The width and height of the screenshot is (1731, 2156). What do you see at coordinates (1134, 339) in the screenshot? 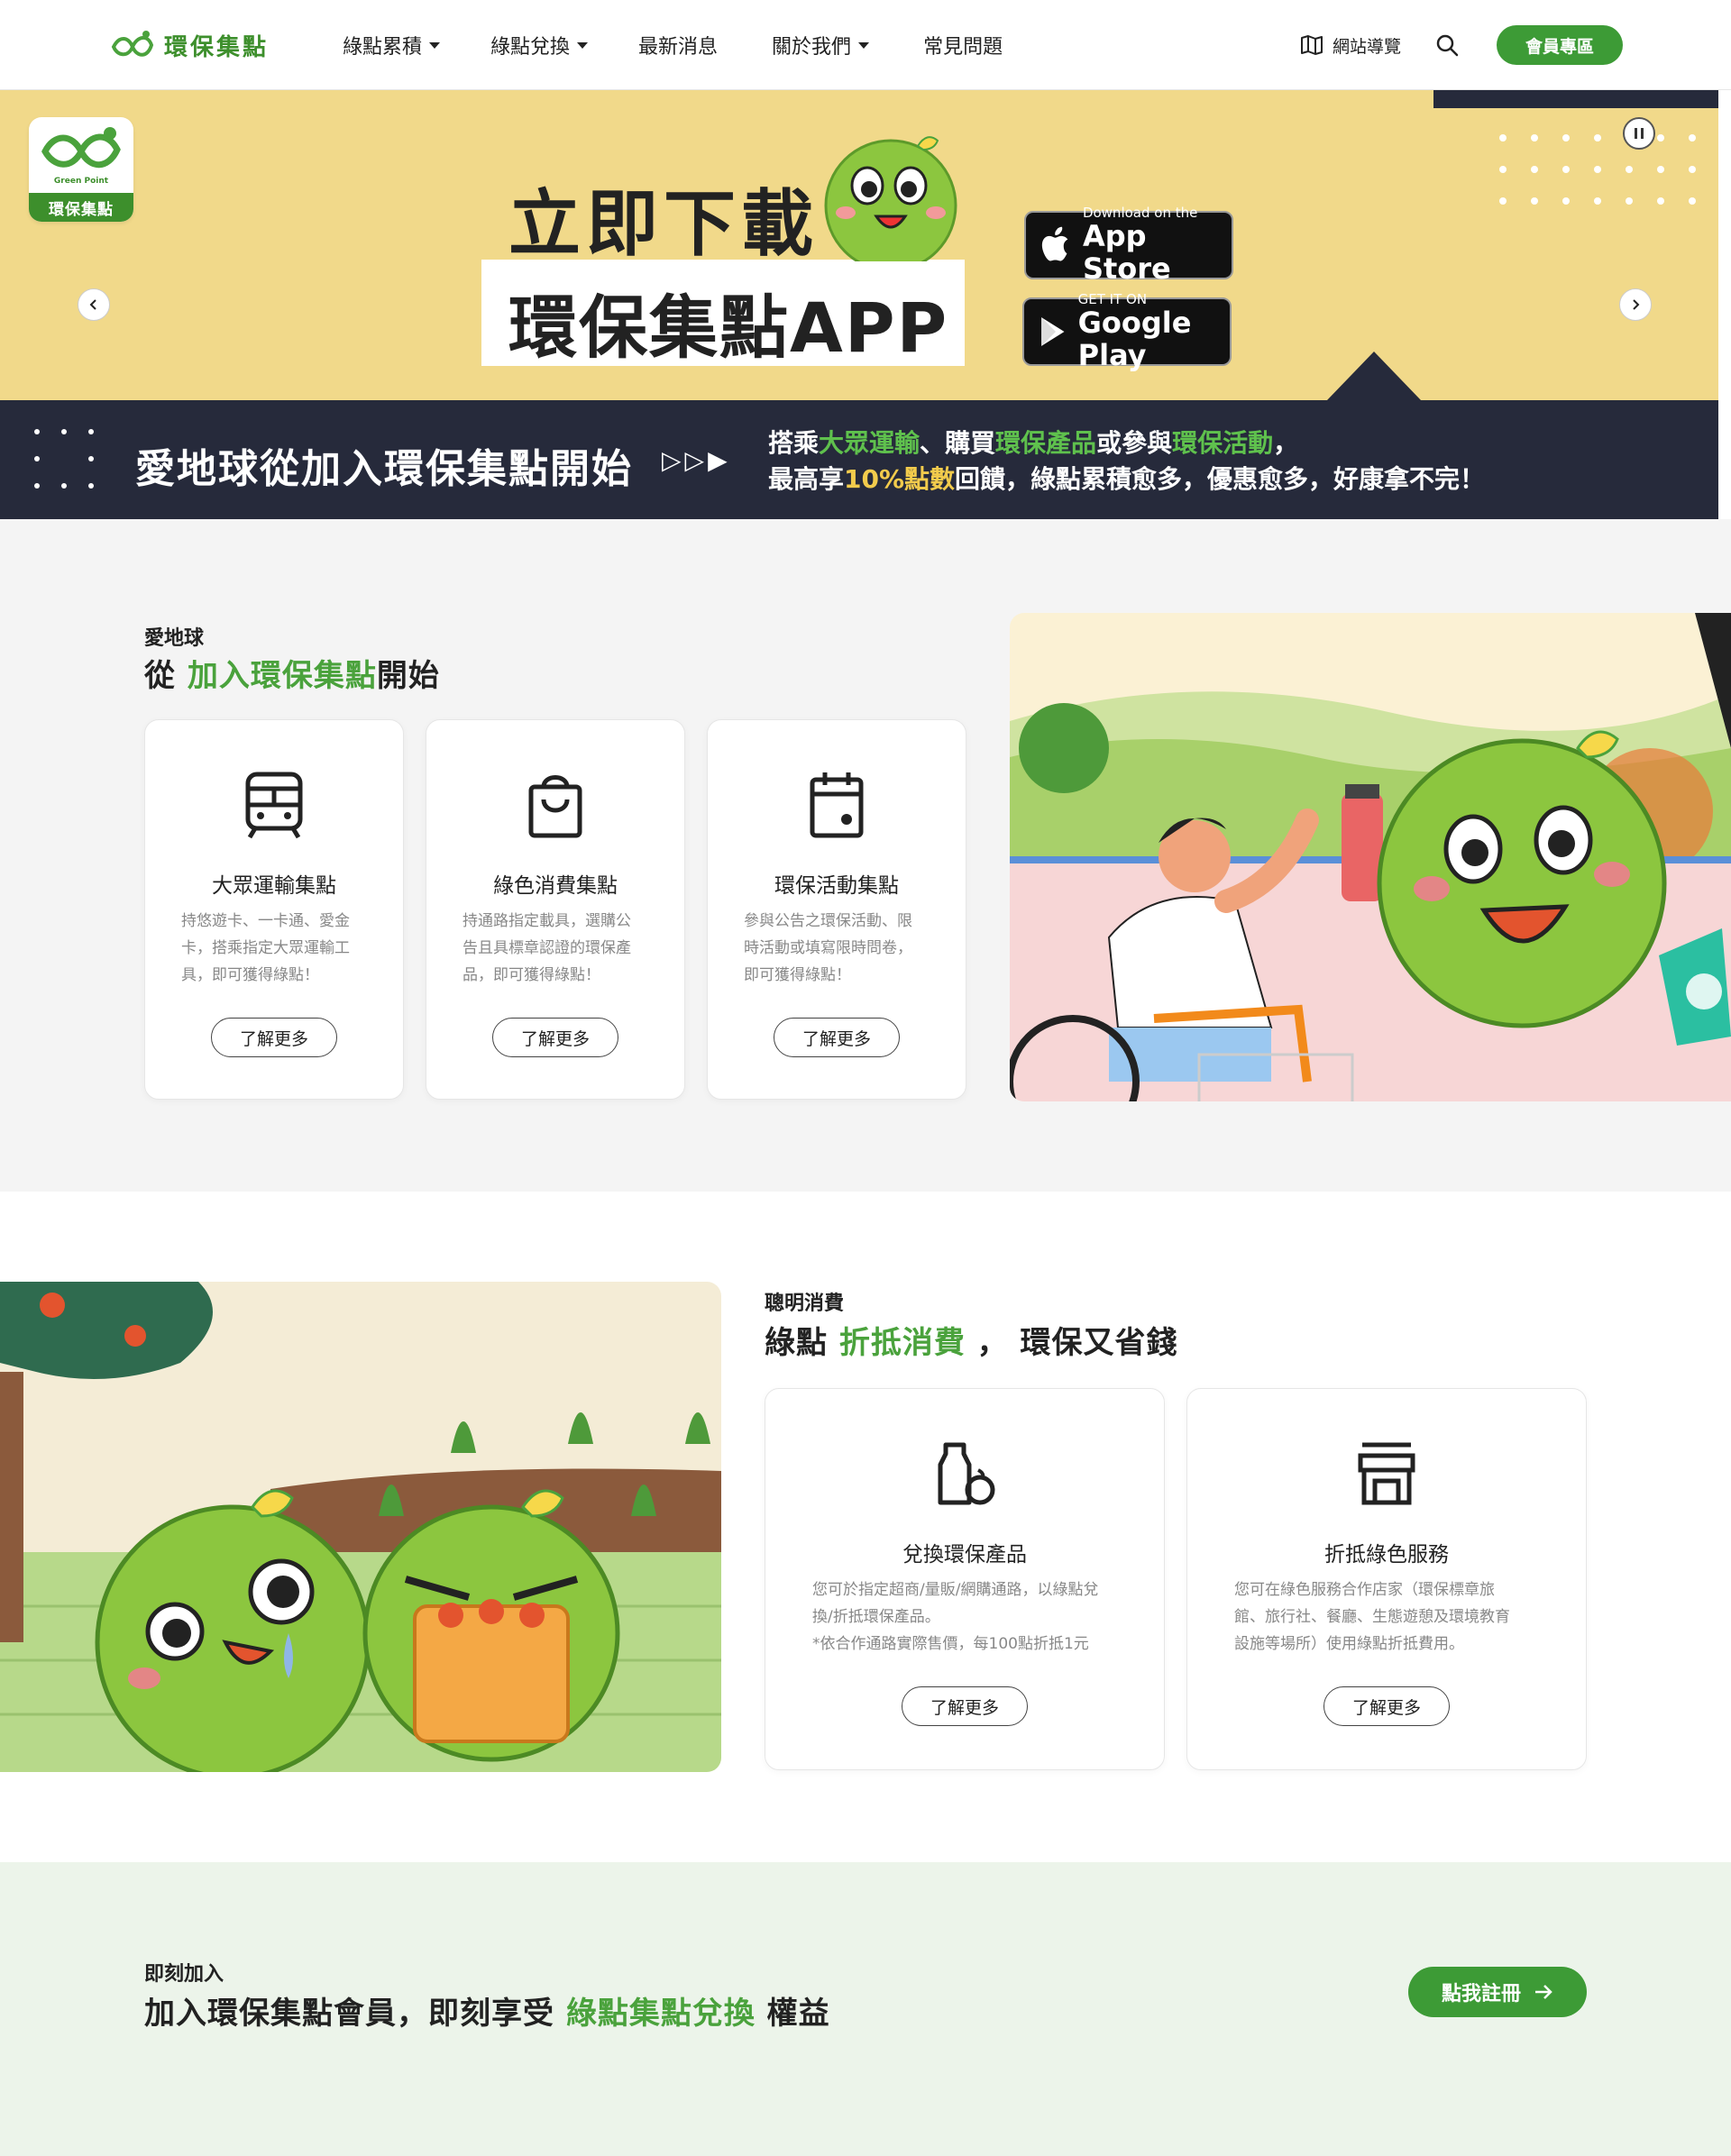
I see `google-play-label: Google Play` at bounding box center [1134, 339].